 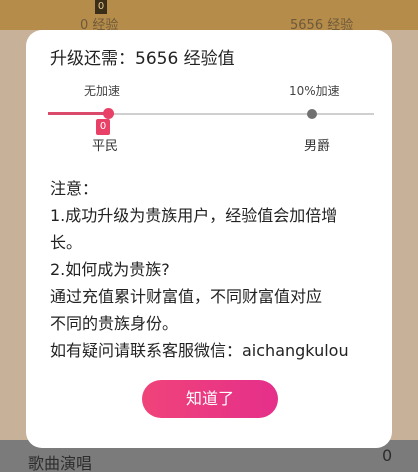 What do you see at coordinates (387, 455) in the screenshot?
I see `background-song-count: 0` at bounding box center [387, 455].